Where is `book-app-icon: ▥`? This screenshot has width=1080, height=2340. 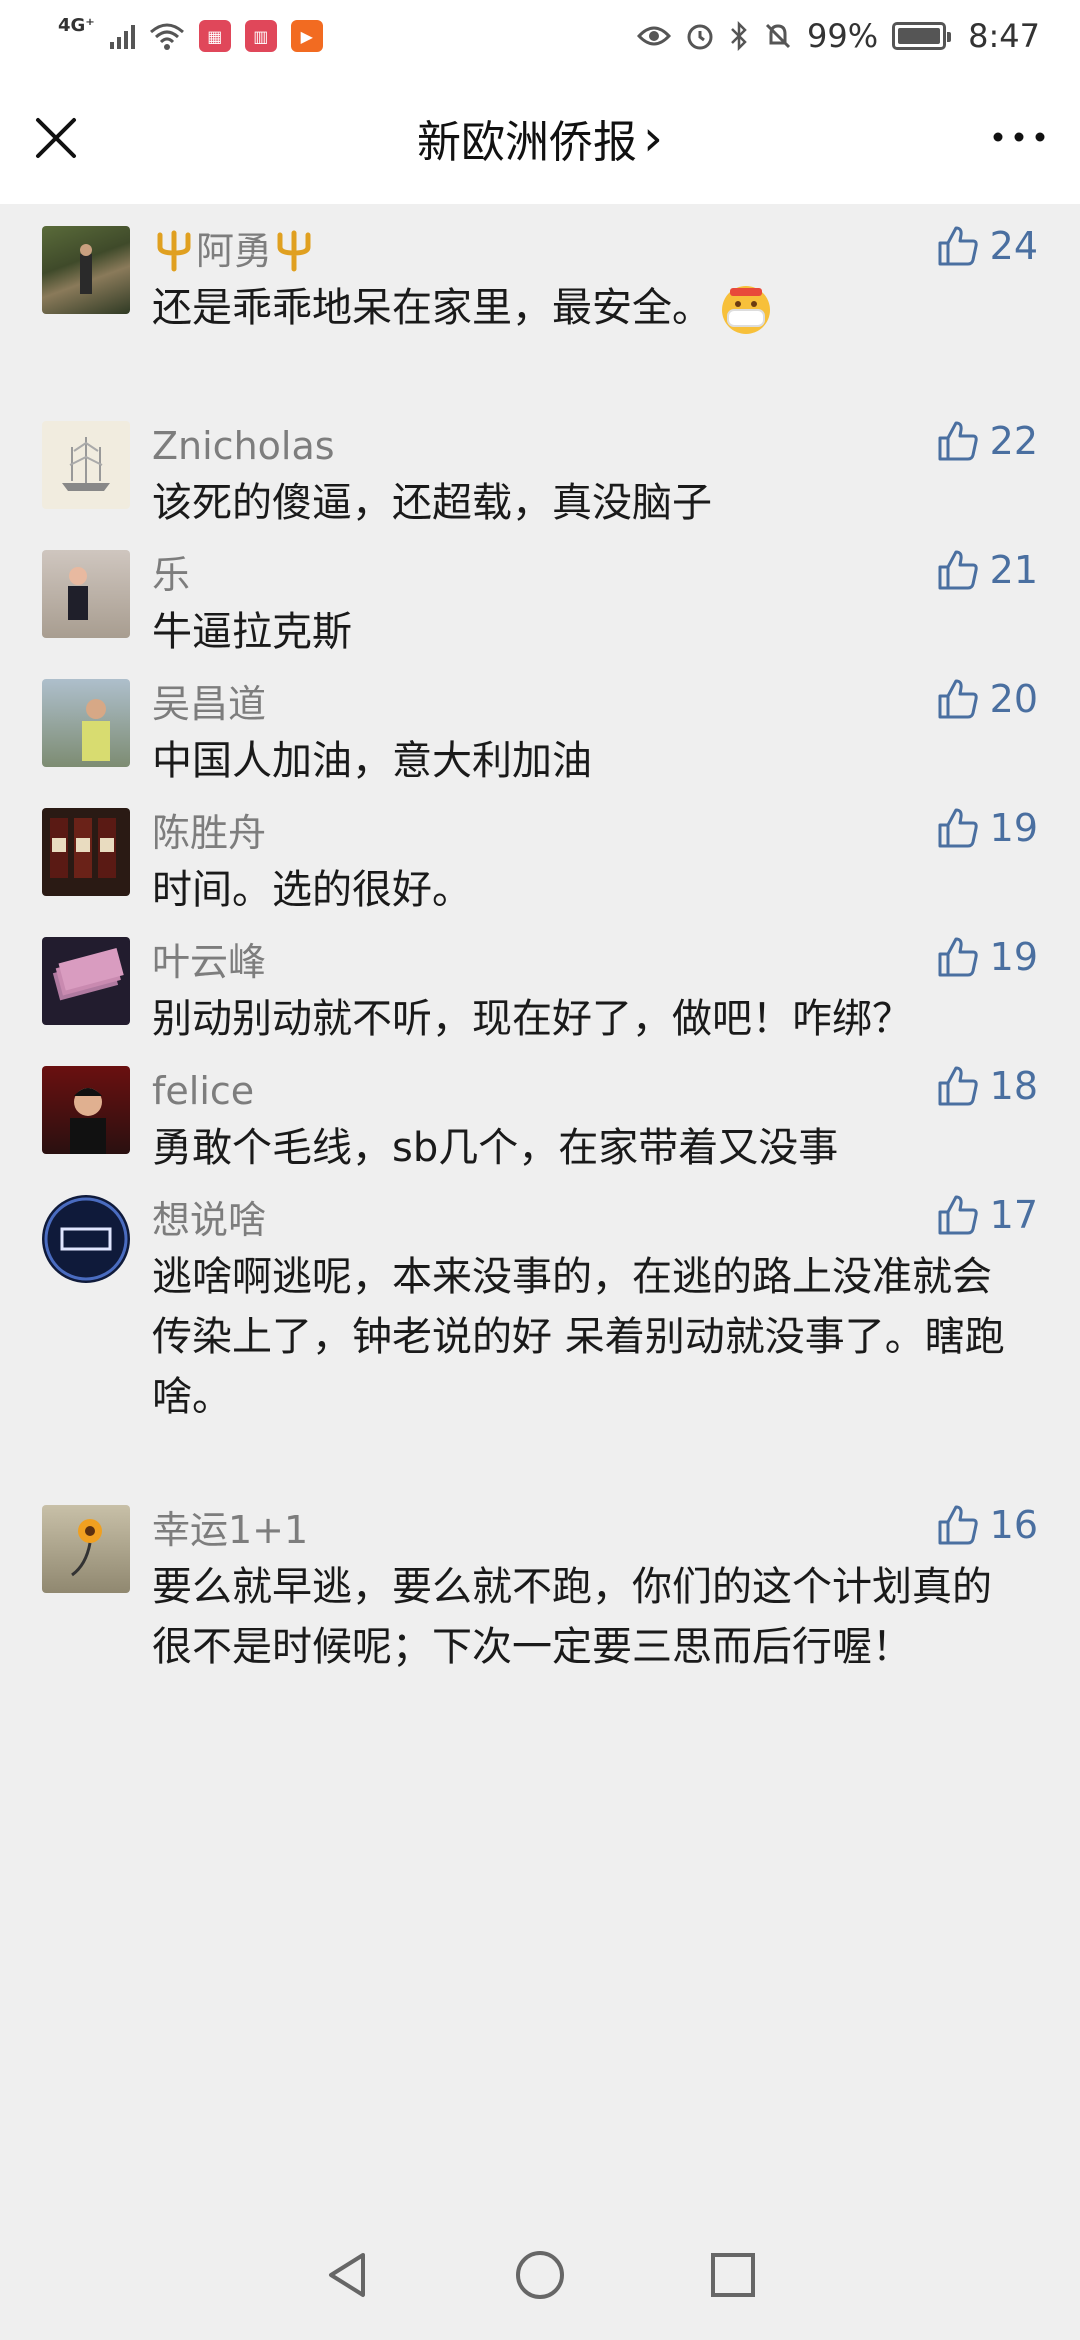 book-app-icon: ▥ is located at coordinates (260, 36).